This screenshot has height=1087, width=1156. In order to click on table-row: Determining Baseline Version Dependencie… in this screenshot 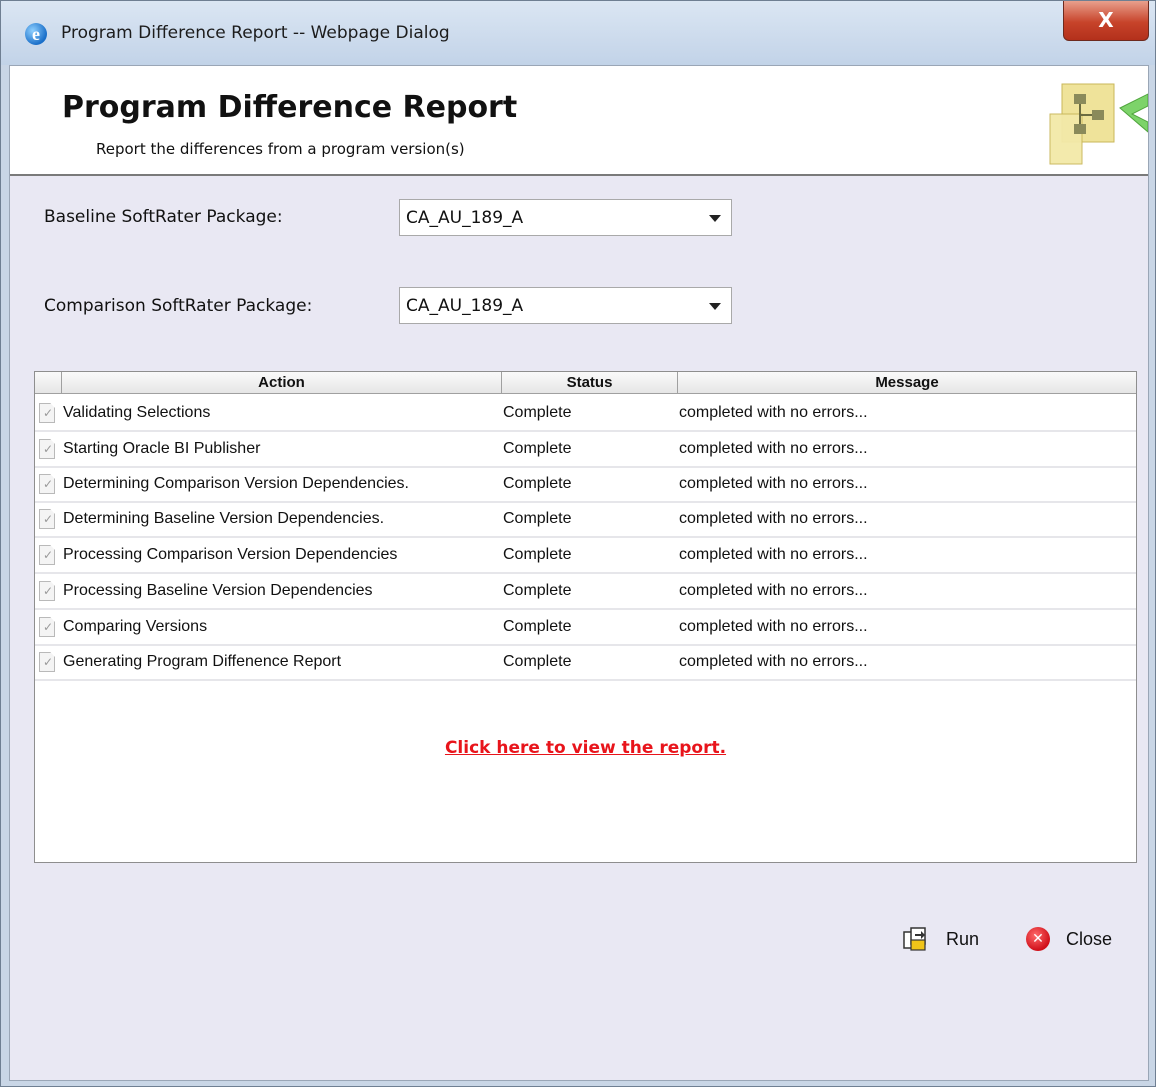, I will do `click(585, 520)`.